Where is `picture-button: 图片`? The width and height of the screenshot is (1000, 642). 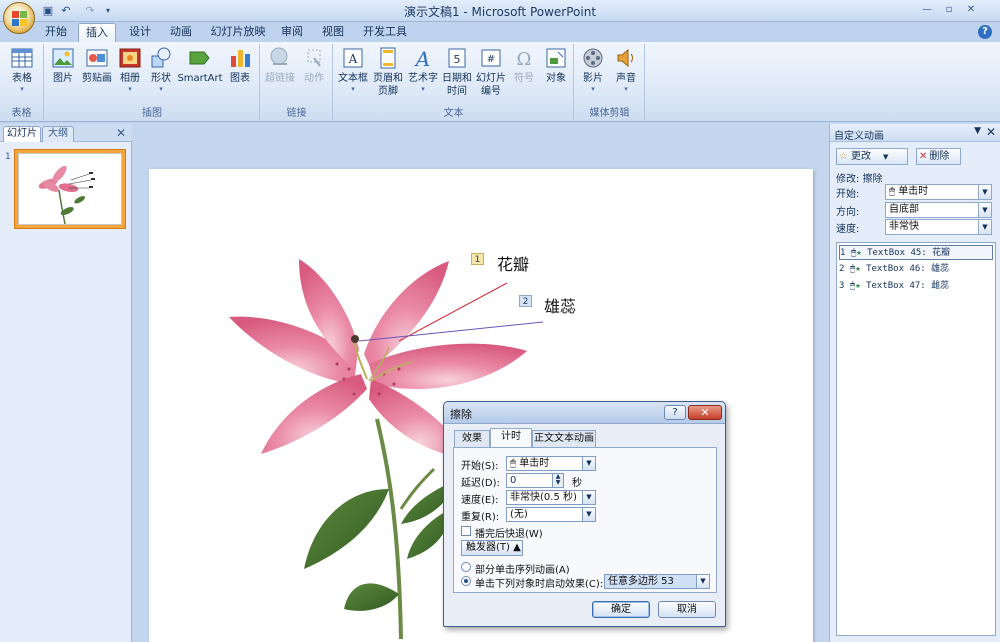
picture-button: 图片 is located at coordinates (63, 65).